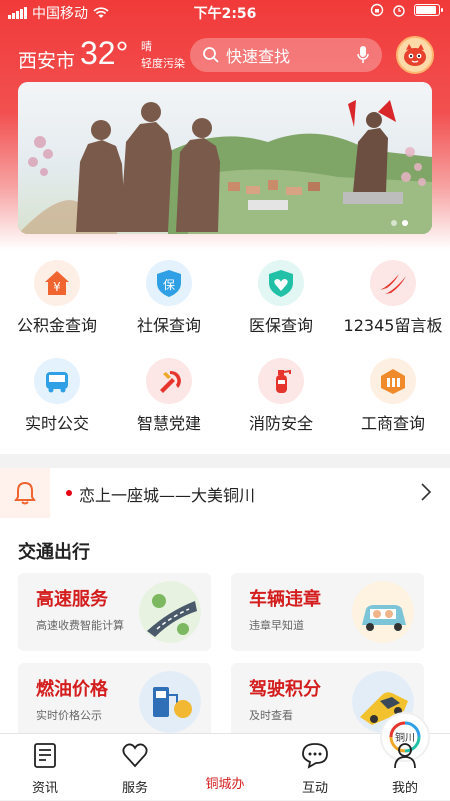 Image resolution: width=450 pixels, height=801 pixels. Describe the element at coordinates (315, 756) in the screenshot. I see `chat-icon` at that location.